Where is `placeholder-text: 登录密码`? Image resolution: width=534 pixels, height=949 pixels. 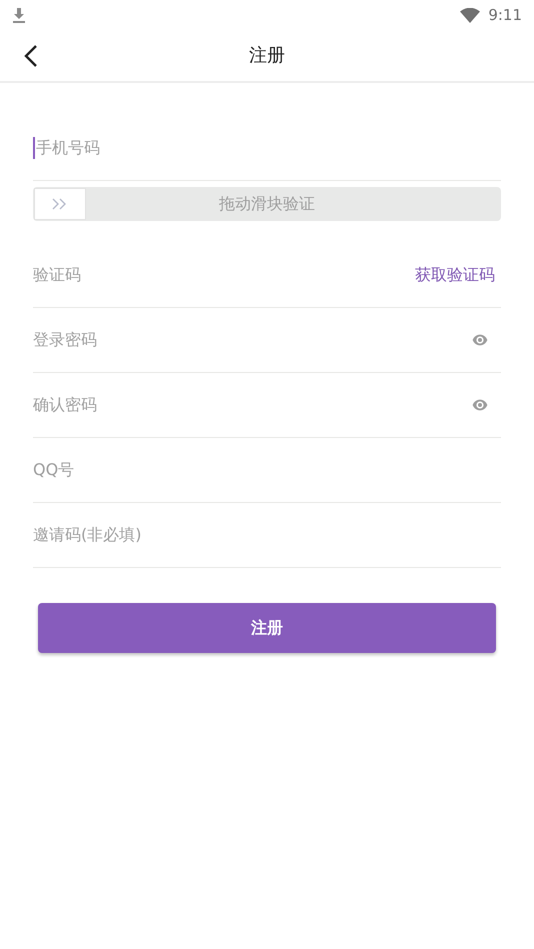
placeholder-text: 登录密码 is located at coordinates (65, 340).